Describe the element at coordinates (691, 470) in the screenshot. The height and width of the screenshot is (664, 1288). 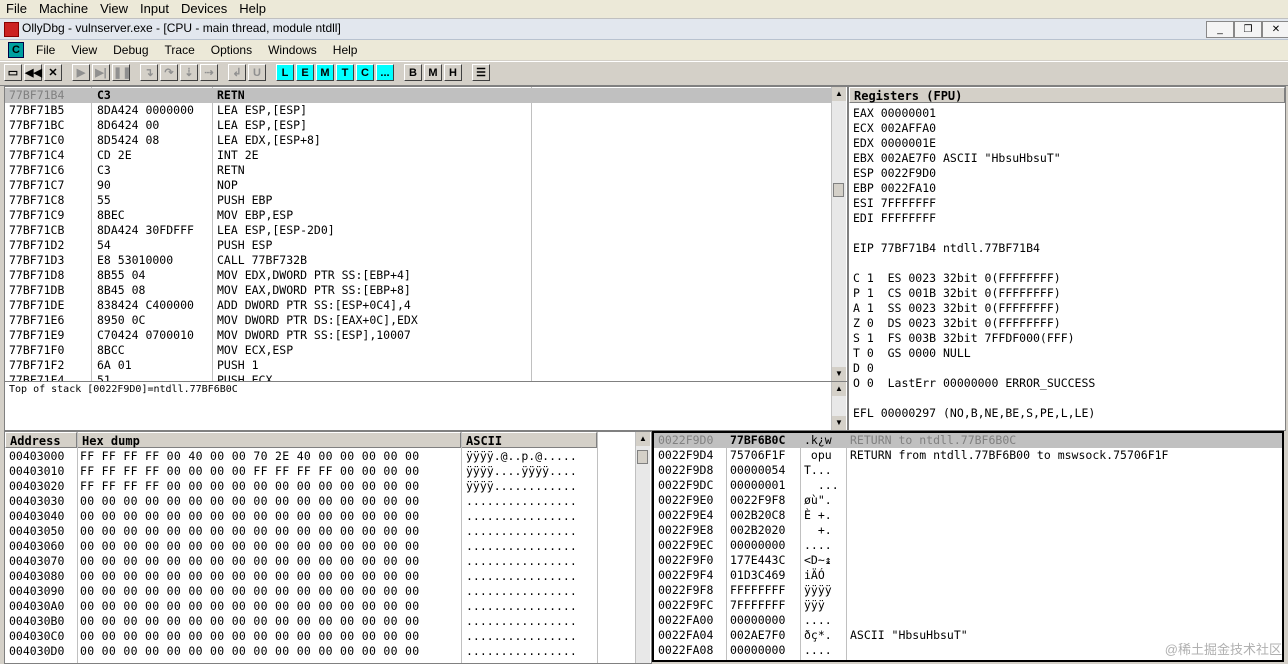
I see `stack-address: 0022F9D8` at that location.